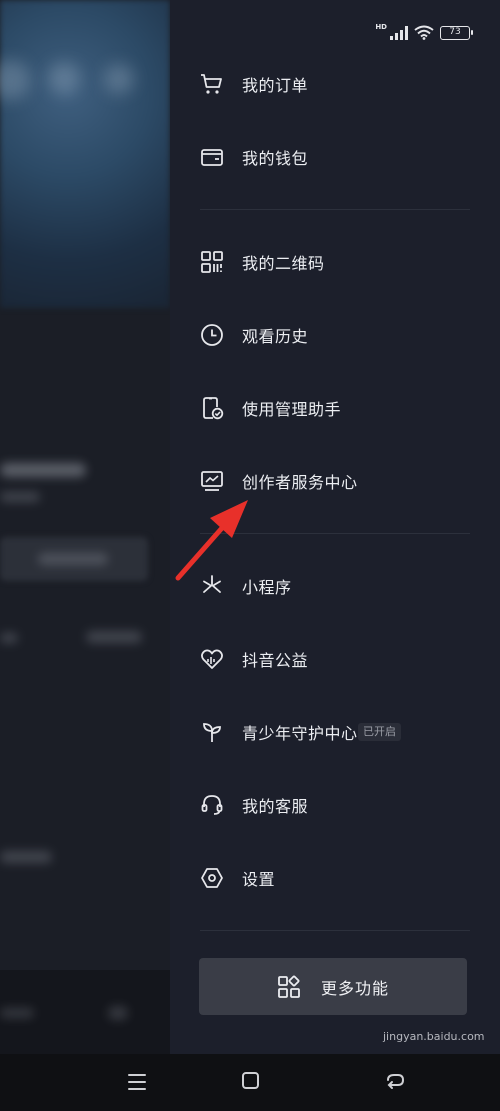  I want to click on back-icon, so click(395, 1082).